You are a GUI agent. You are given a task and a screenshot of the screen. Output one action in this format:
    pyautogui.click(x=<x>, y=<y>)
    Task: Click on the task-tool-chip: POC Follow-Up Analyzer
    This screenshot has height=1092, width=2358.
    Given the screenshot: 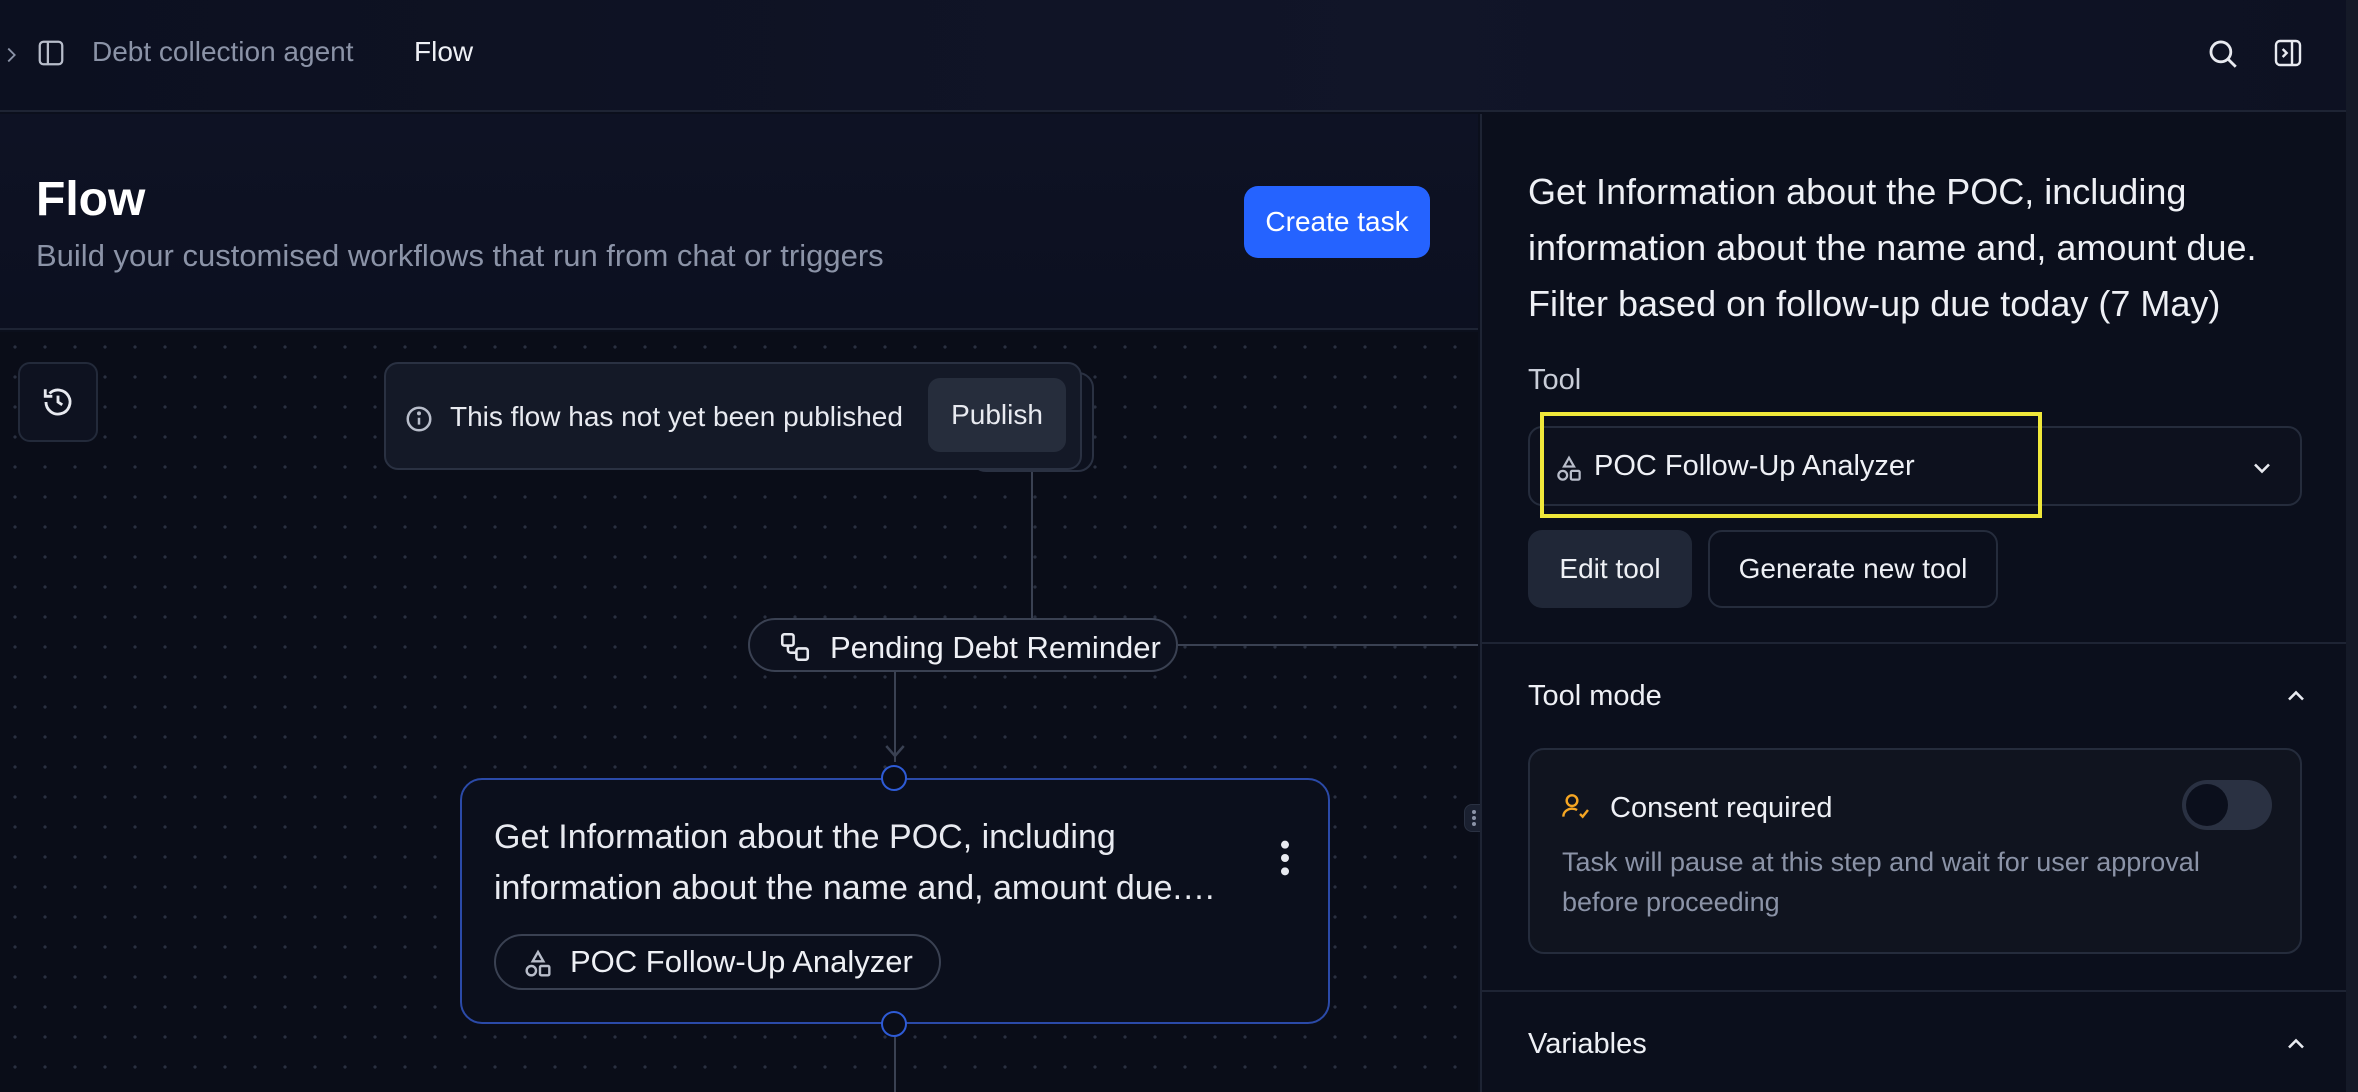 What is the action you would take?
    pyautogui.click(x=717, y=962)
    